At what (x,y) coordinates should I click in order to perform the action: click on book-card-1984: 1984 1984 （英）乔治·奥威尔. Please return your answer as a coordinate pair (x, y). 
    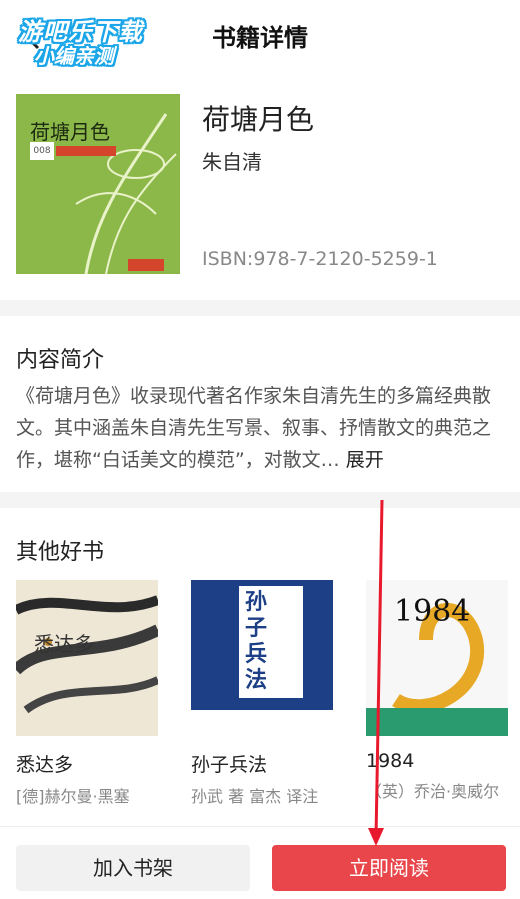
    Looking at the image, I should click on (437, 691).